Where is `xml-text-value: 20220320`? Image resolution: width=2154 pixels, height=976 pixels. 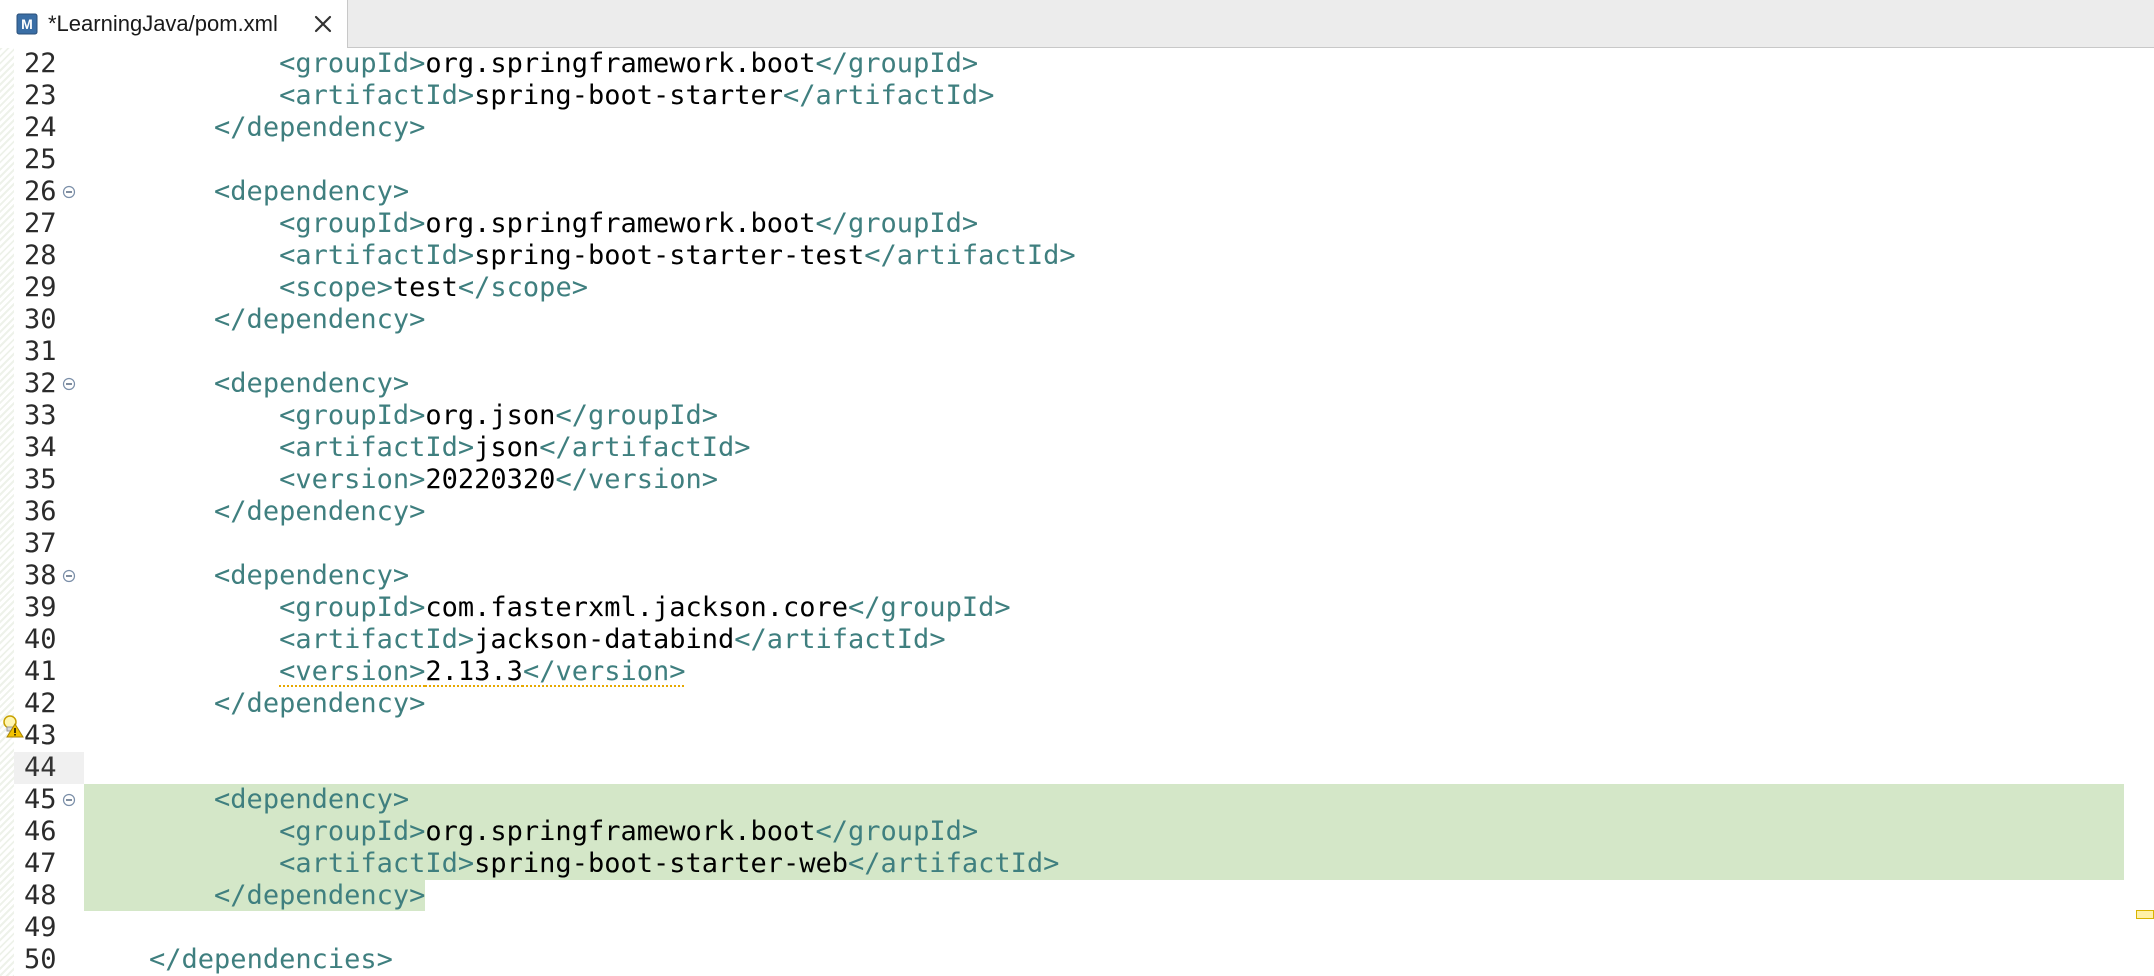
xml-text-value: 20220320 is located at coordinates (490, 479).